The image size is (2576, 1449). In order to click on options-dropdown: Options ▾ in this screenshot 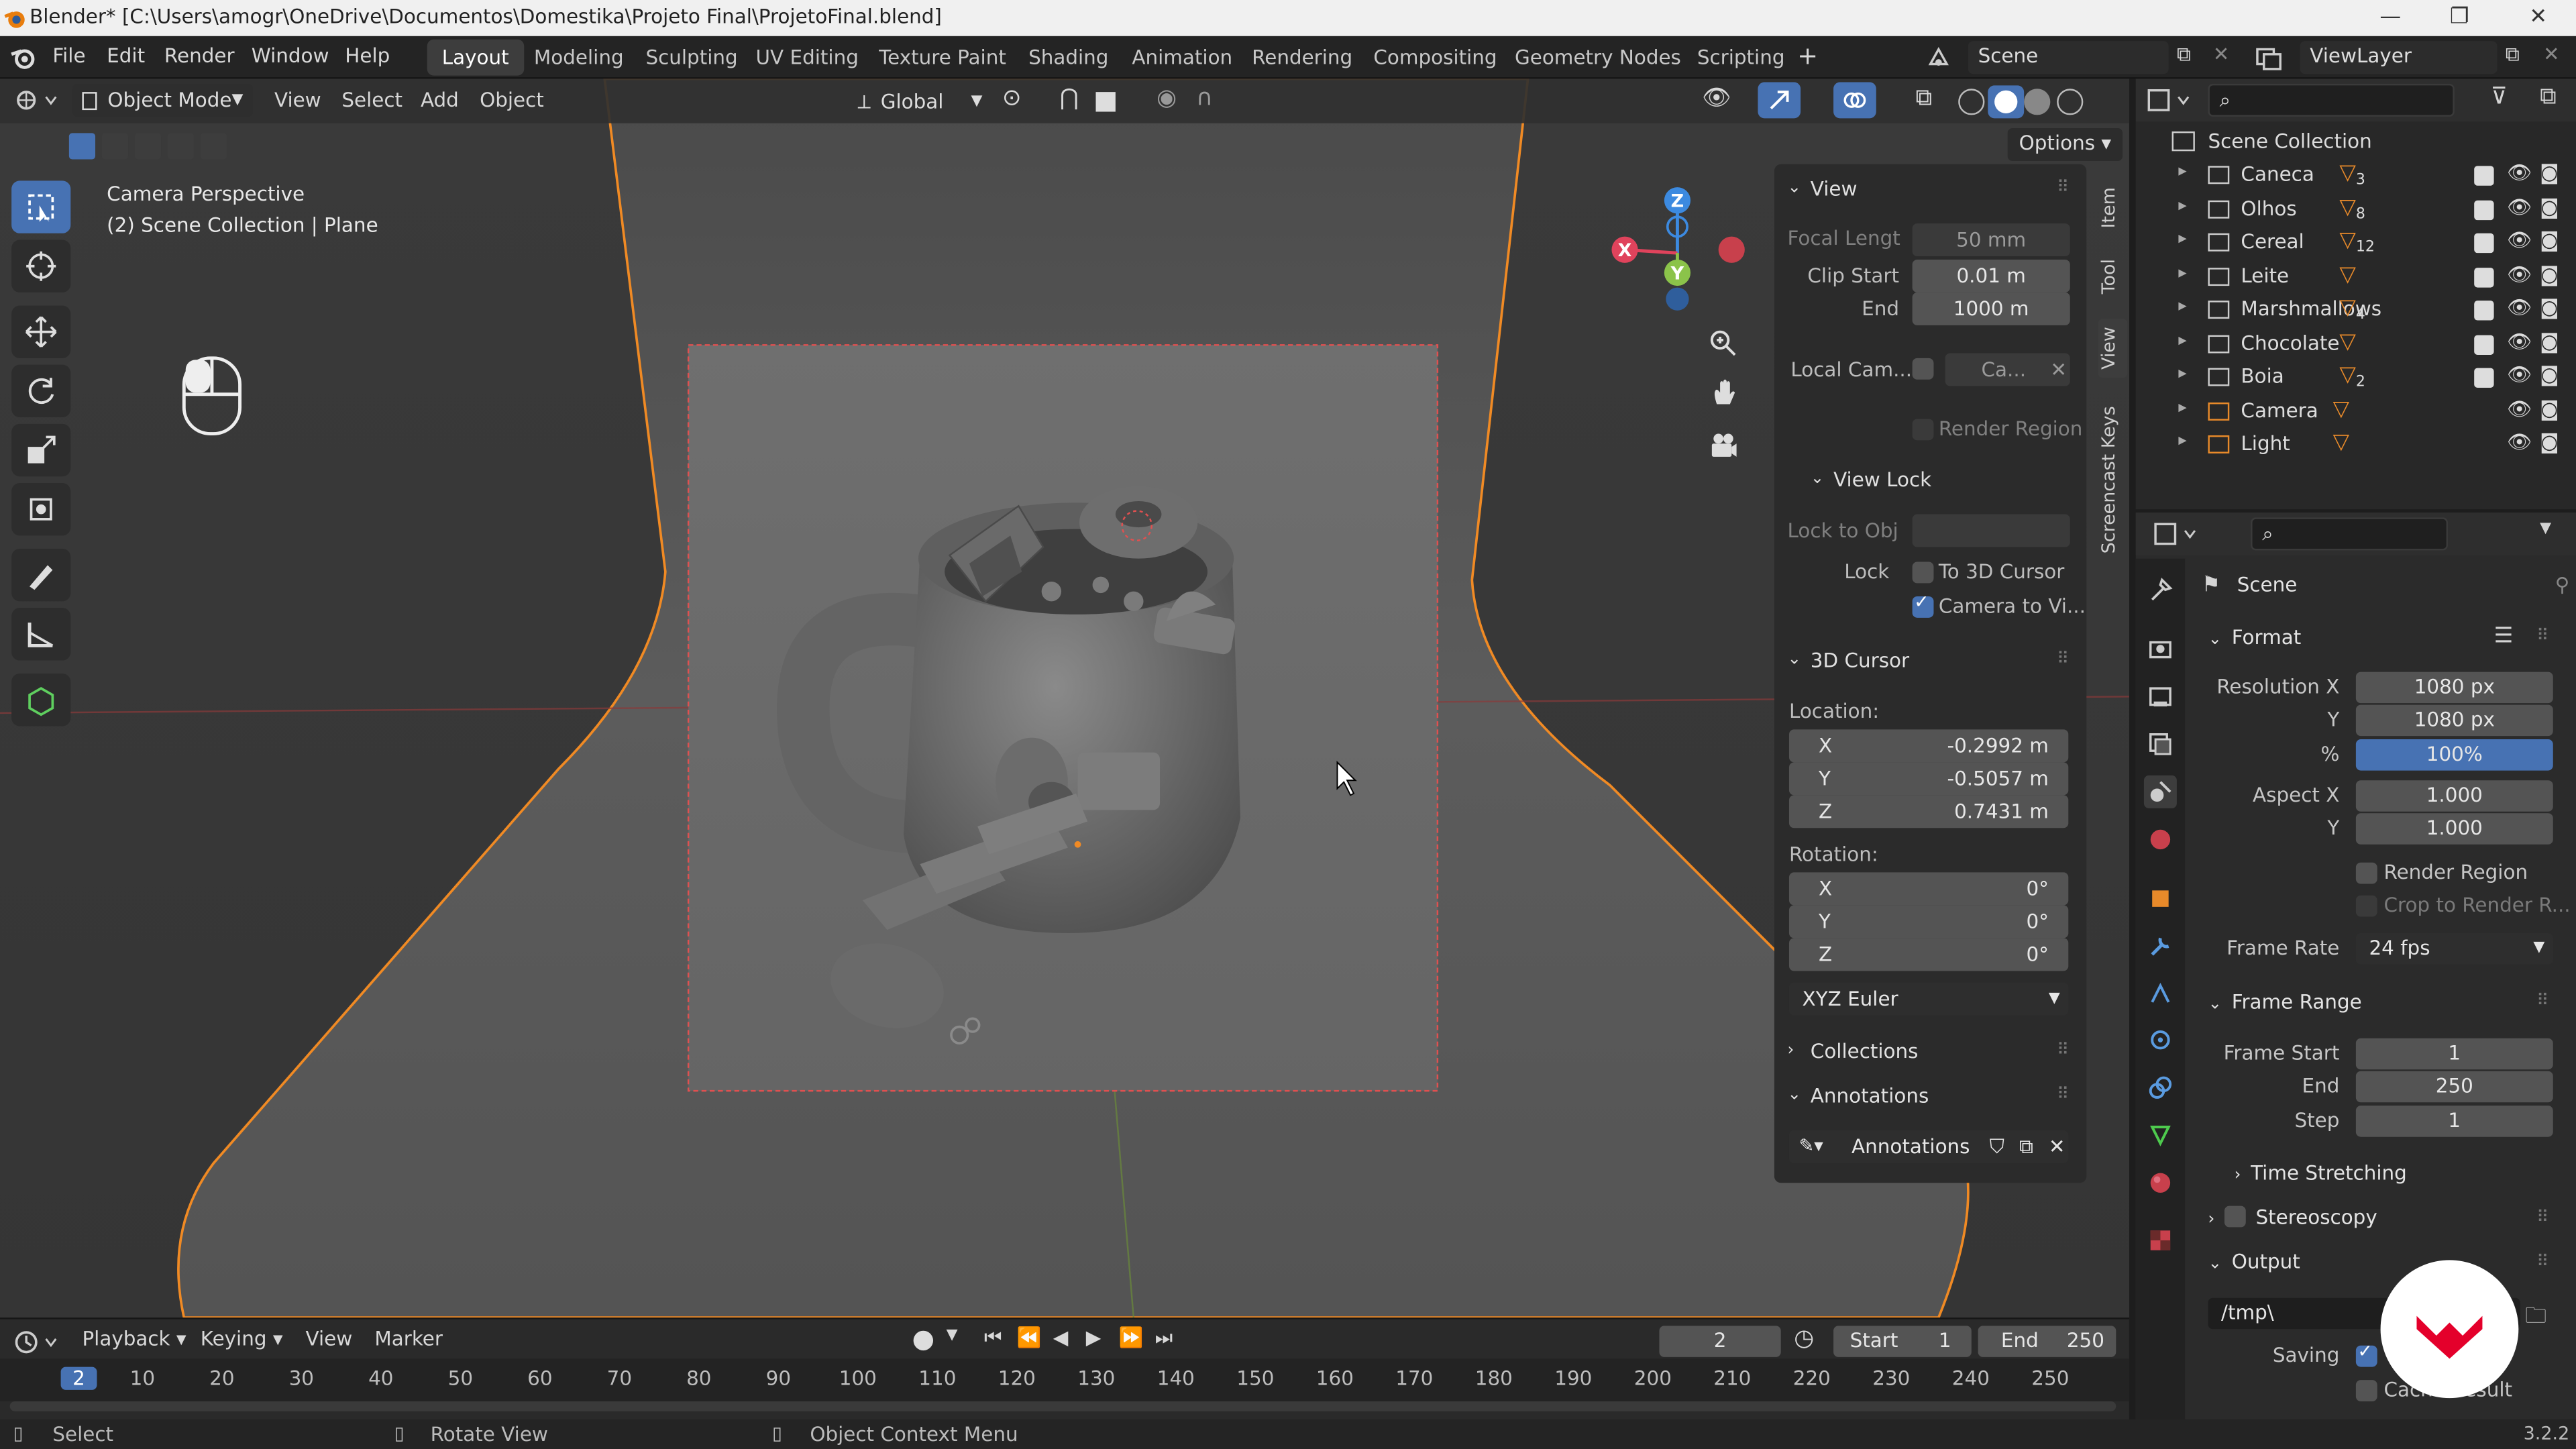, I will do `click(2065, 145)`.